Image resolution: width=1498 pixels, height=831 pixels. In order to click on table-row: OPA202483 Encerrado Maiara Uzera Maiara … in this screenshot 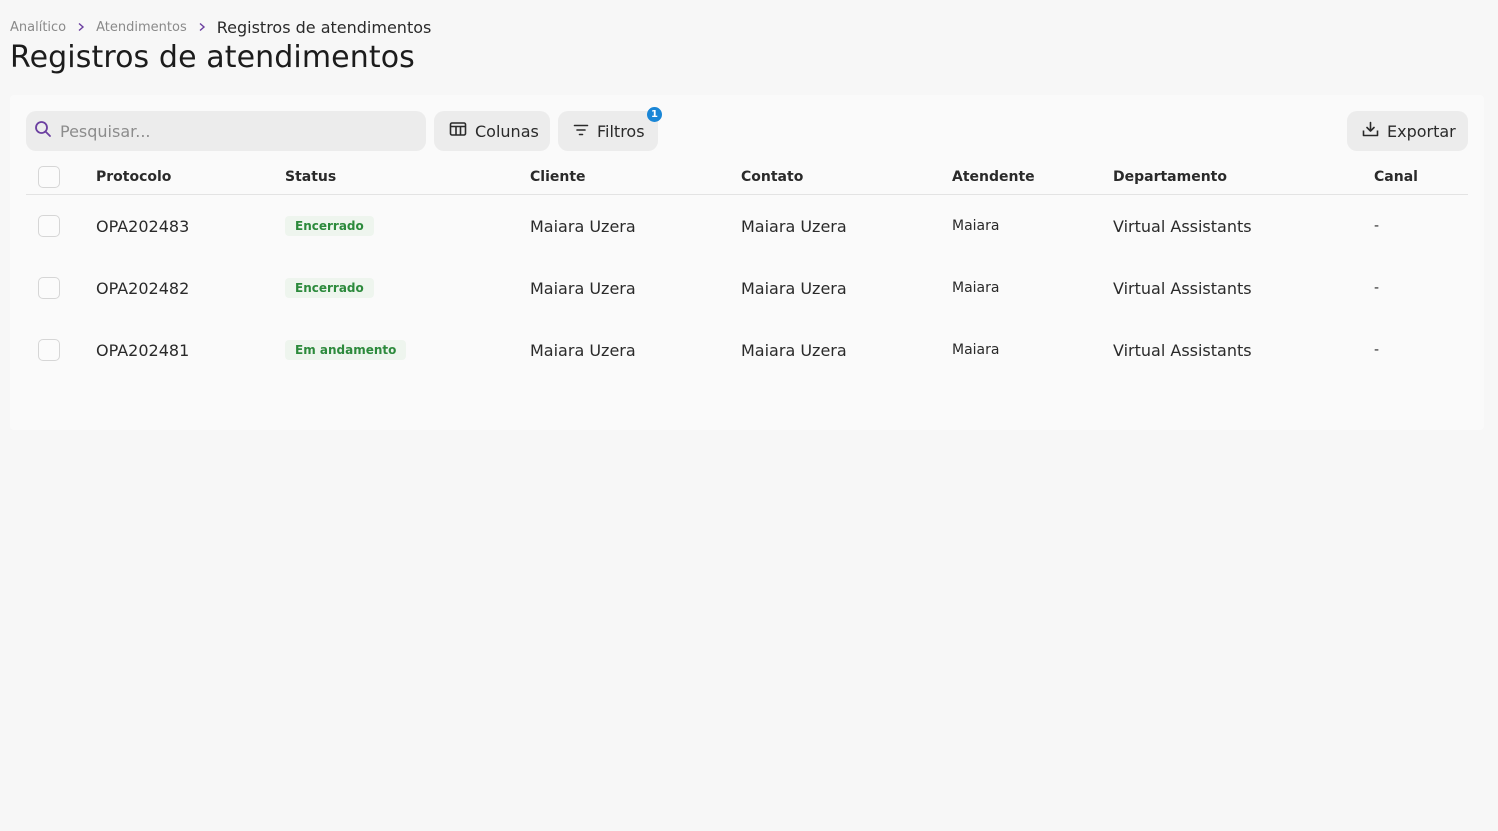, I will do `click(747, 226)`.